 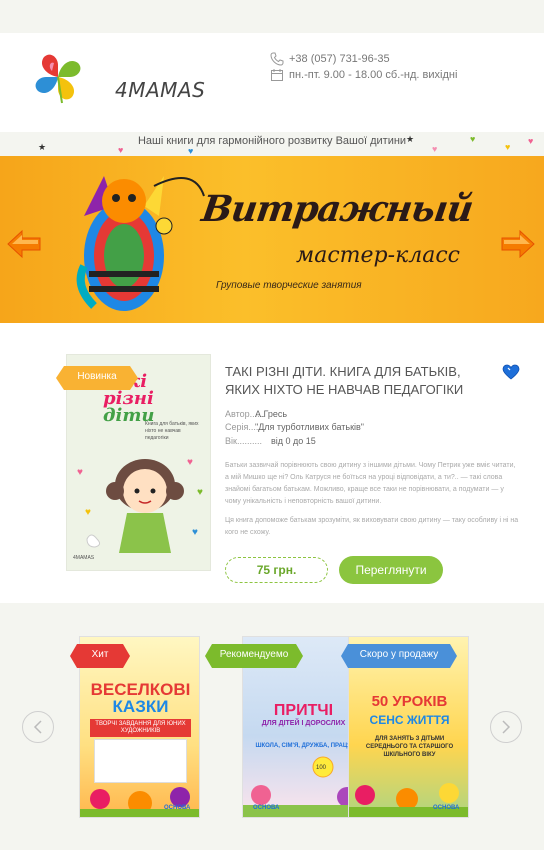 I want to click on book-subtitle: ТВОРЧІ ЗАВДАННЯ ДЛЯ ЮНИХ ХУДОЖНИКІВ, so click(x=140, y=728).